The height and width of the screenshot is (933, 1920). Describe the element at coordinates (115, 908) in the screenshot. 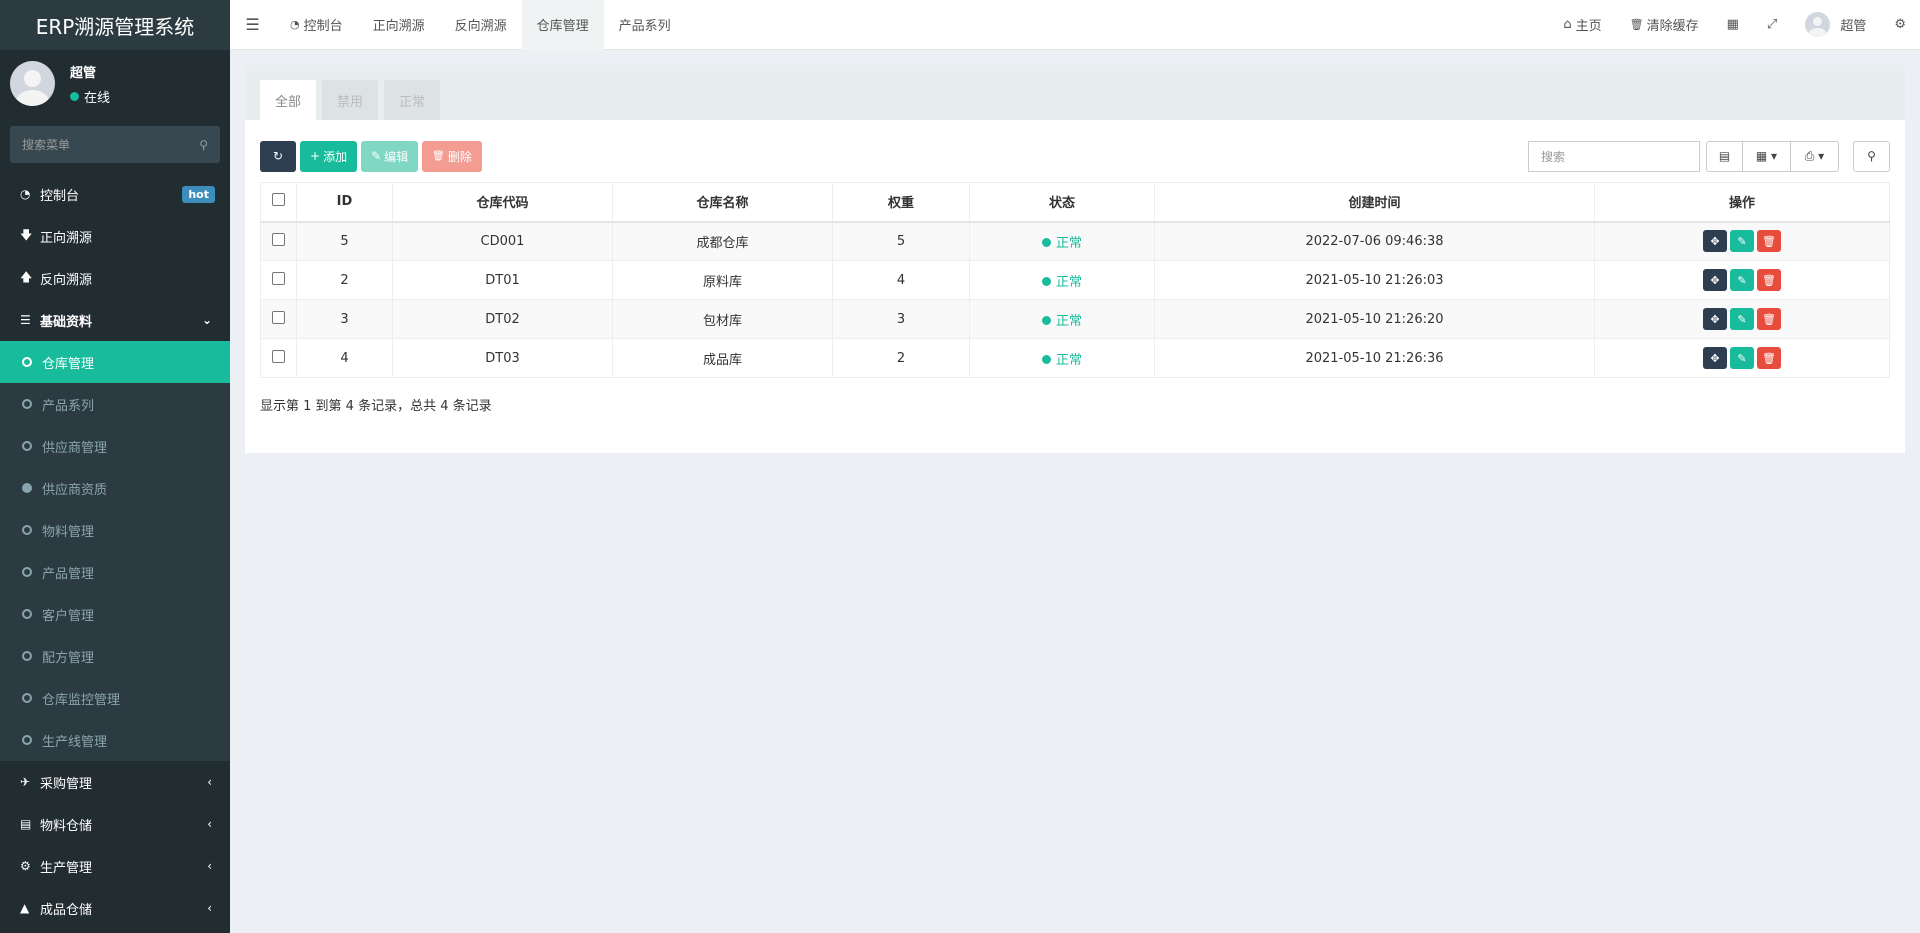

I see `sidebar-item-product-storage: ▲ 成品仓储 ‹` at that location.